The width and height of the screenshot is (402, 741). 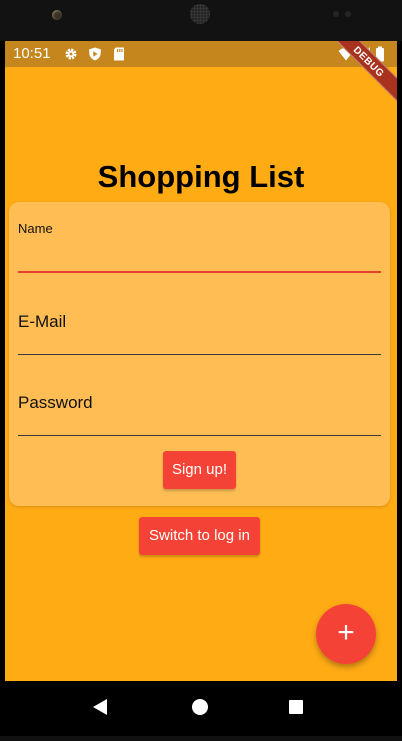 What do you see at coordinates (71, 54) in the screenshot?
I see `gear-icon` at bounding box center [71, 54].